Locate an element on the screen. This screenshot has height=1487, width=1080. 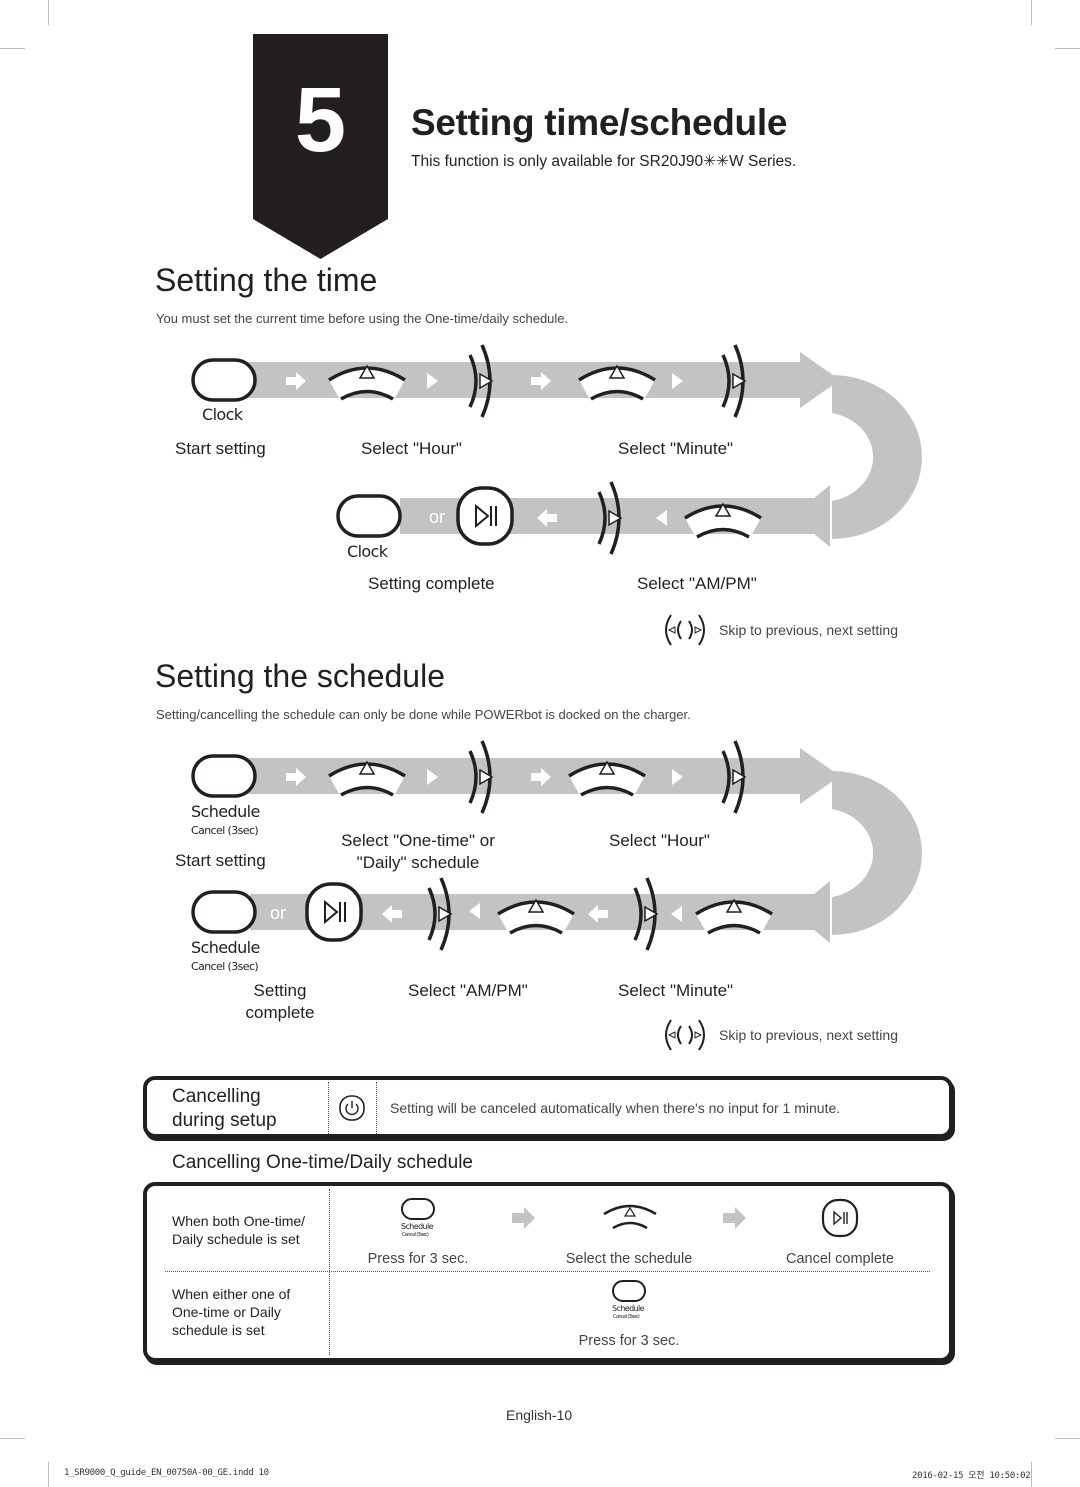
row1-step2-caption: Select the schedule is located at coordinates (629, 1259).